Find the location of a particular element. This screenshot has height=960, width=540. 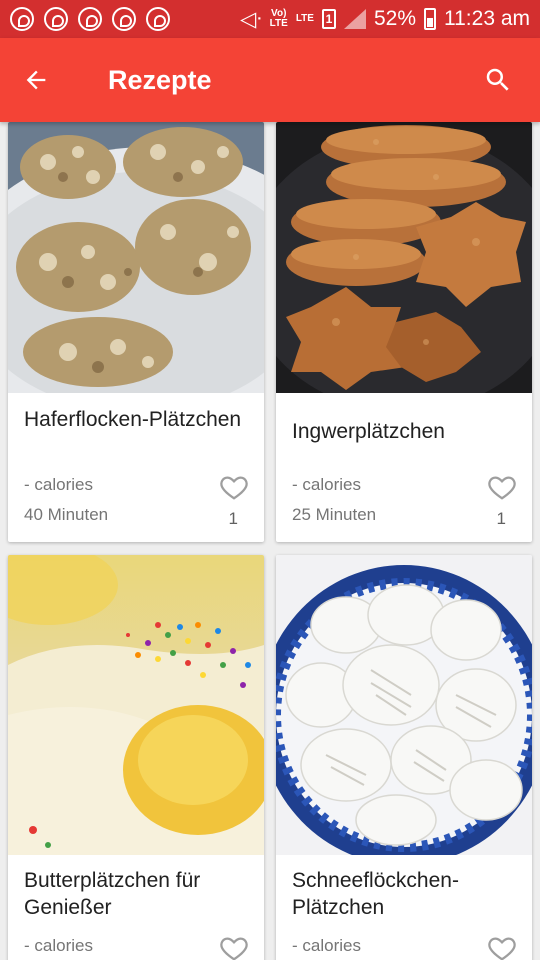

recipe-name: Haferflocken-Plätzchen is located at coordinates (133, 419).